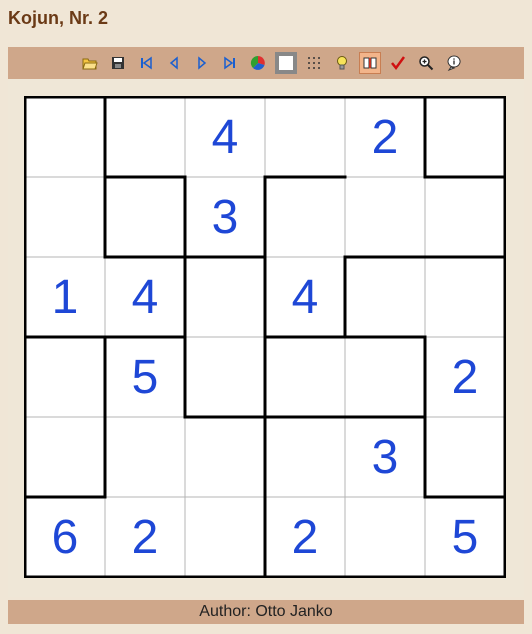  What do you see at coordinates (385, 537) in the screenshot?
I see `grid-cell-r6c5` at bounding box center [385, 537].